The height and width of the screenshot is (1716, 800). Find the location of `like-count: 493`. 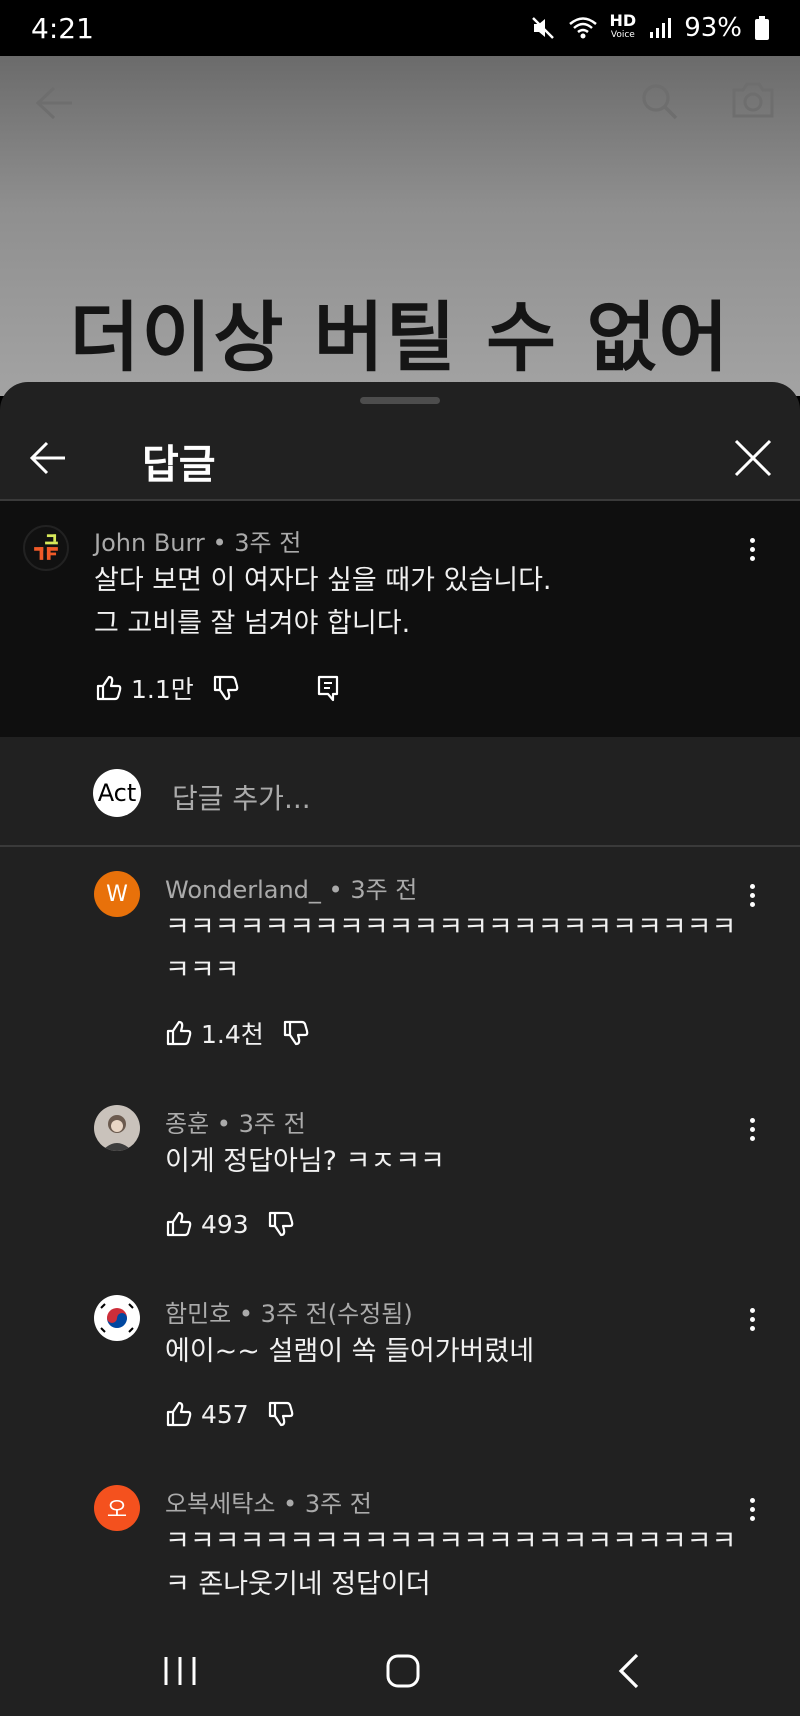

like-count: 493 is located at coordinates (225, 1224).